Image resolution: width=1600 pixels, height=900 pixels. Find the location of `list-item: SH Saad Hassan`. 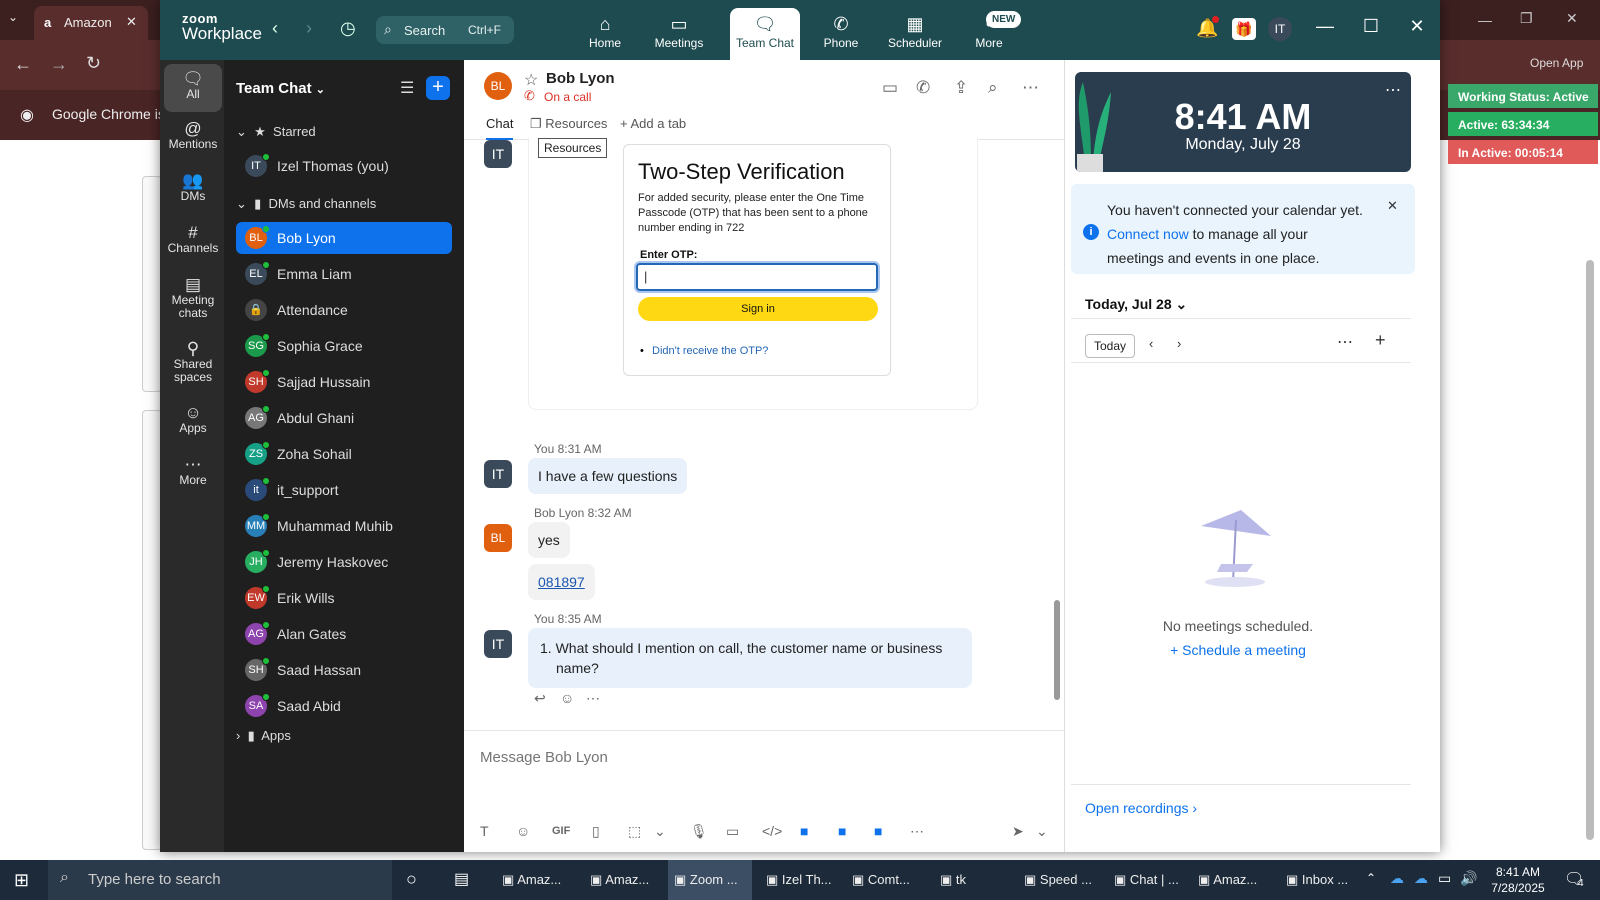

list-item: SH Saad Hassan is located at coordinates (344, 670).